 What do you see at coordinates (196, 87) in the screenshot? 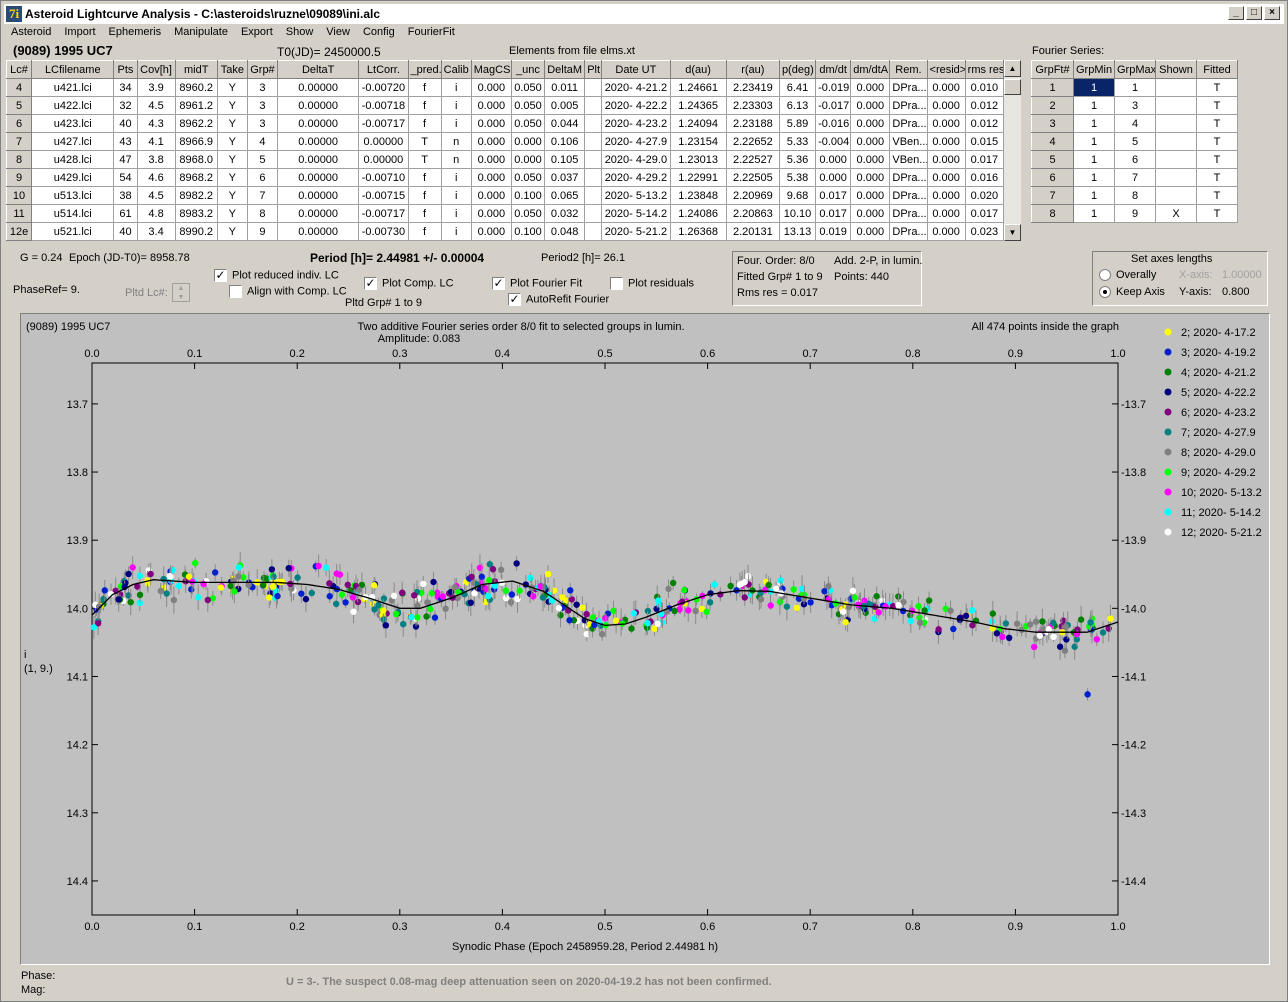
I see `lc-table-cell: 8960.2` at bounding box center [196, 87].